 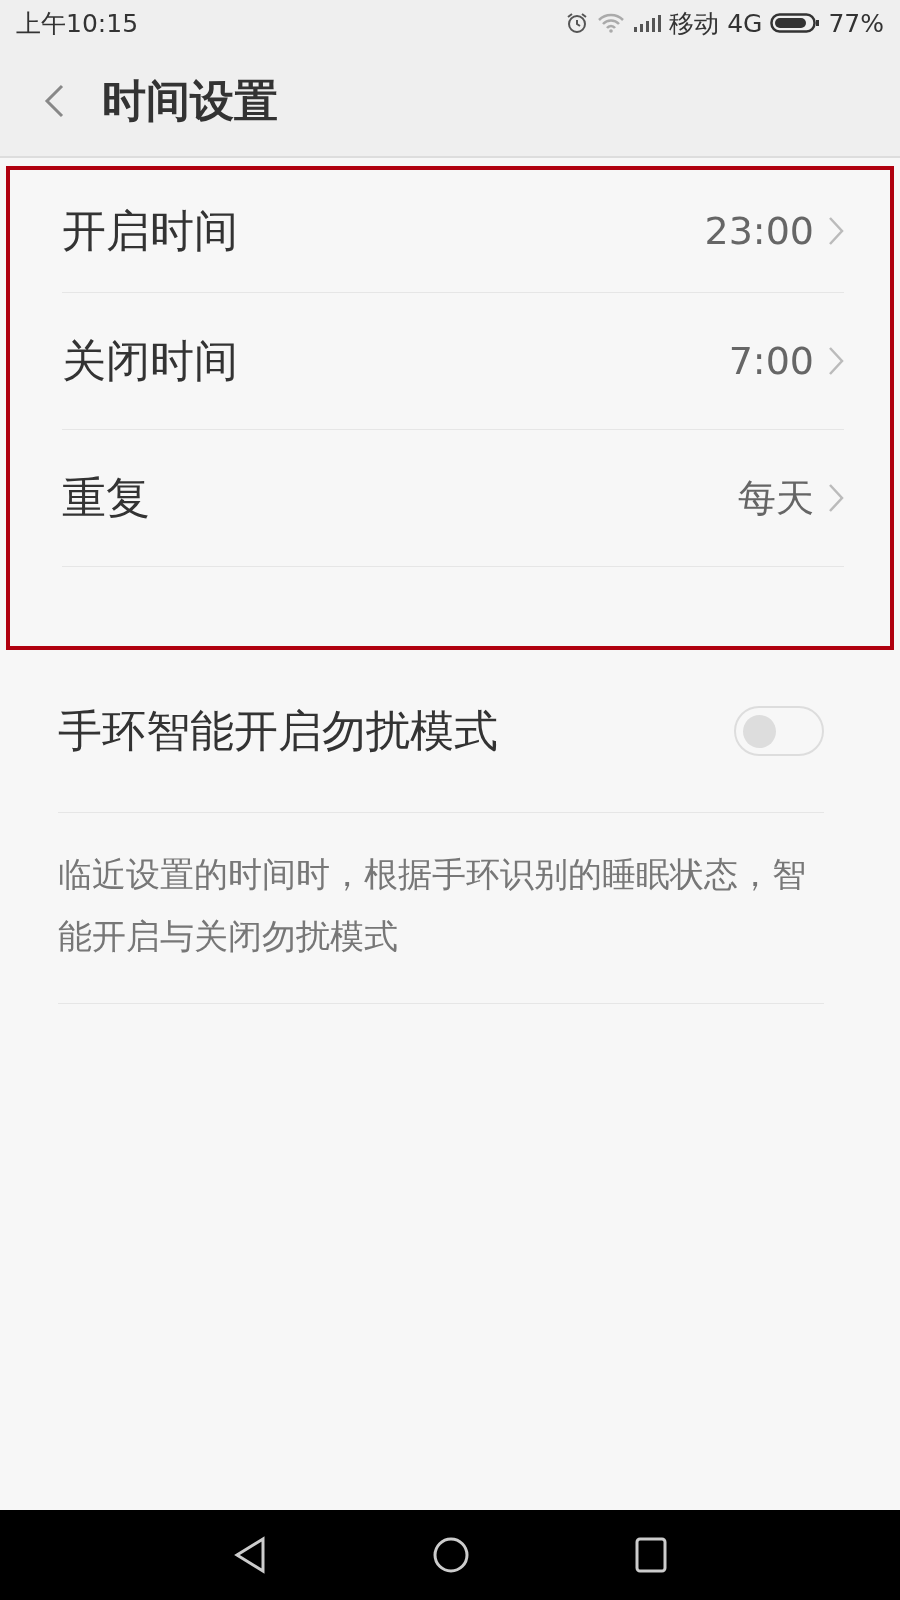 I want to click on row-label: 关闭时间, so click(x=150, y=360).